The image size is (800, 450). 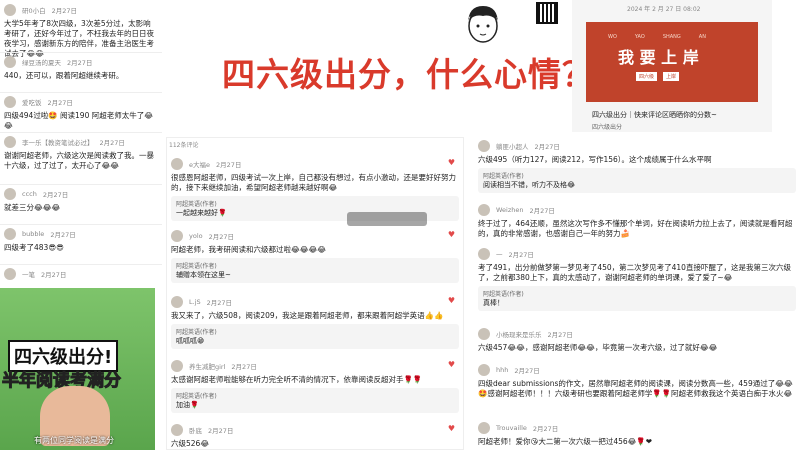 I want to click on comment-item: 一笔 2月27日, so click(x=81, y=275).